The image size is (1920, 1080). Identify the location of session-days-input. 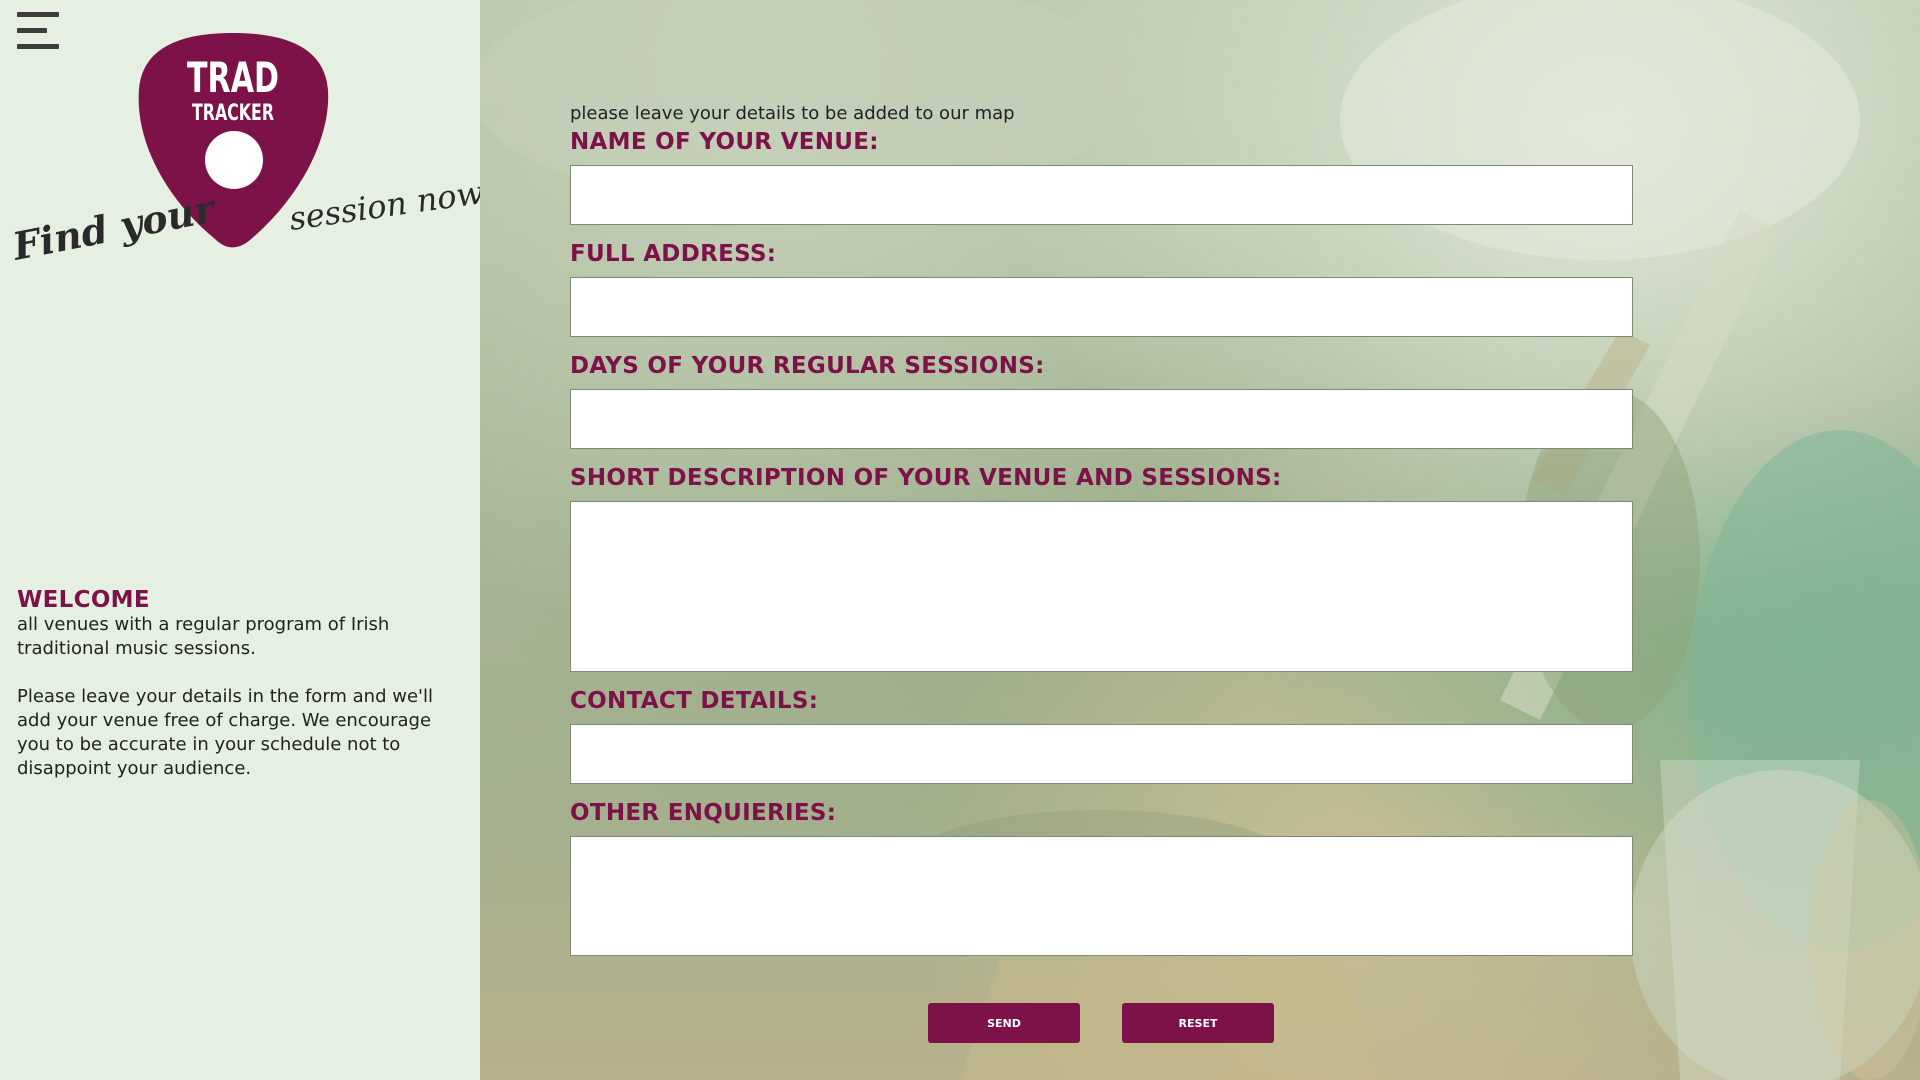
(1101, 419).